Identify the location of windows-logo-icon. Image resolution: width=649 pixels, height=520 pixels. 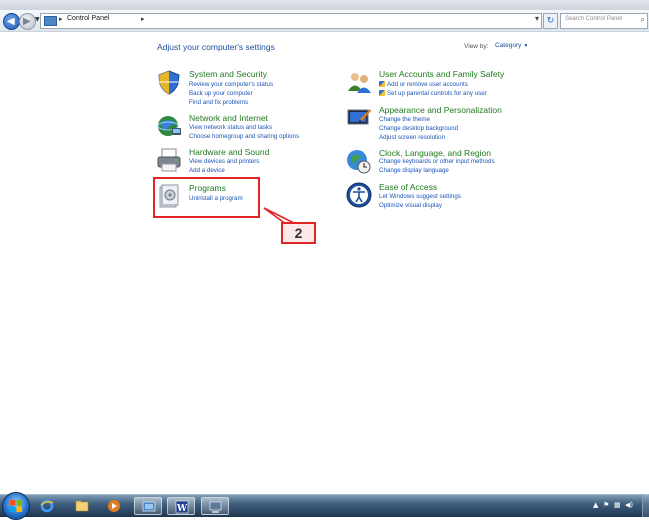
(16, 506).